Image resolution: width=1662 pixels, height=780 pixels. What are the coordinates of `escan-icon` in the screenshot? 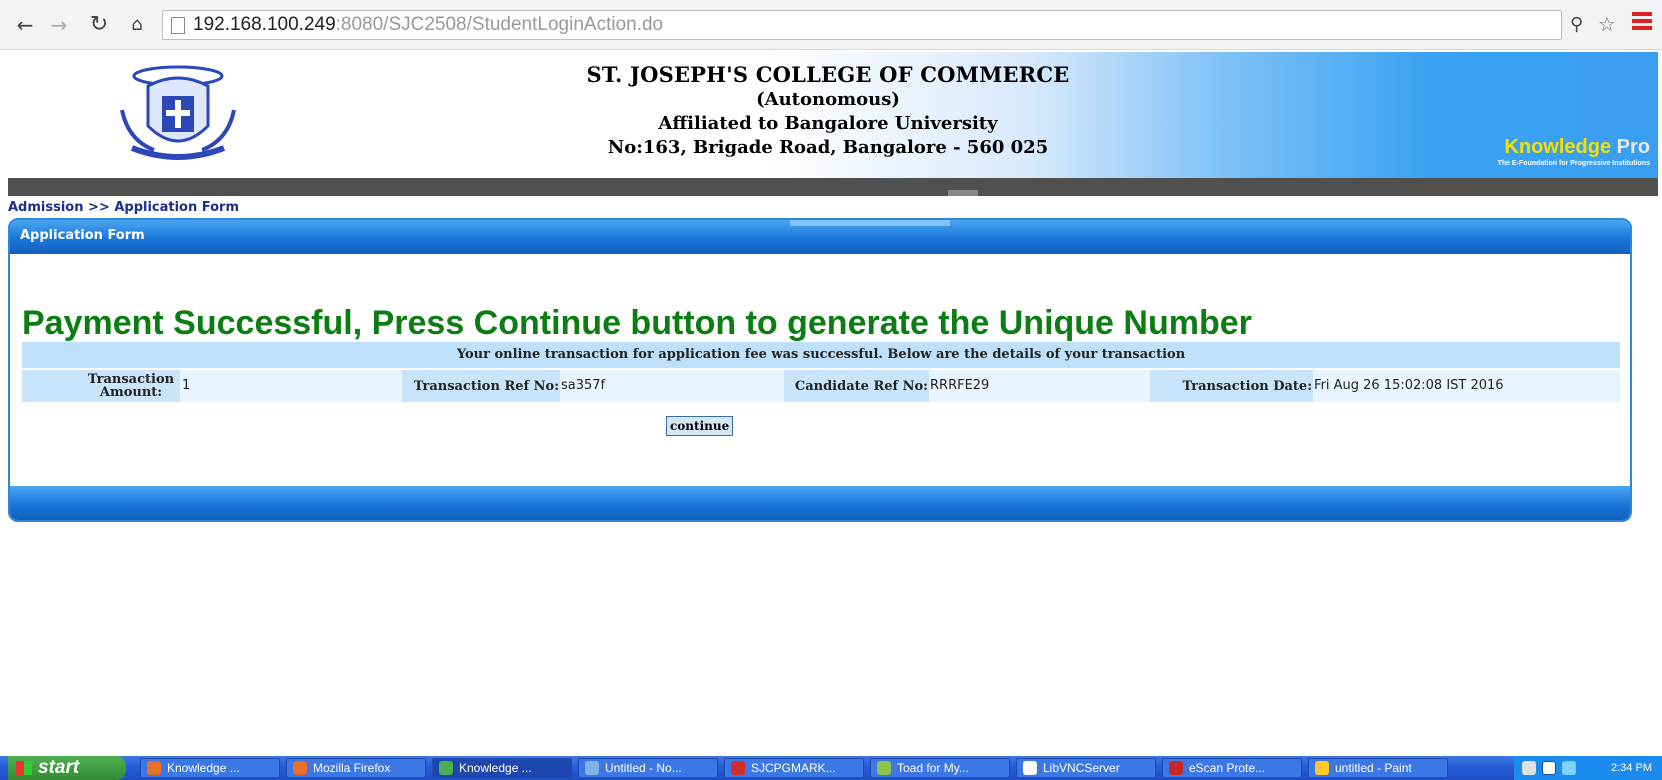 It's located at (1176, 768).